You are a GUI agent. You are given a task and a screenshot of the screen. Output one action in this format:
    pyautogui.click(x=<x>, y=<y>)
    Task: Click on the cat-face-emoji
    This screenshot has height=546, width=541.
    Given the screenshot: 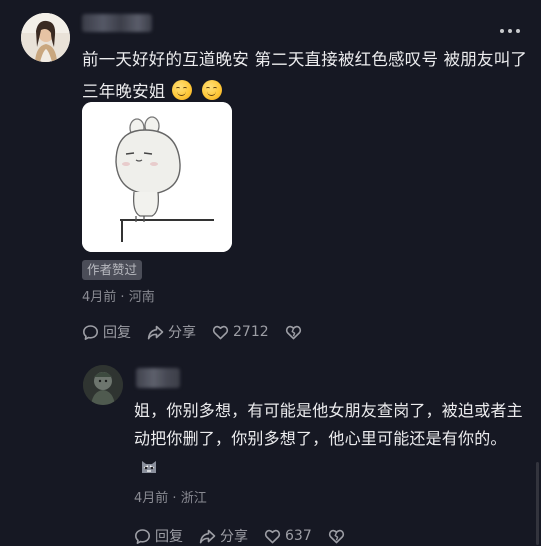 What is the action you would take?
    pyautogui.click(x=149, y=465)
    